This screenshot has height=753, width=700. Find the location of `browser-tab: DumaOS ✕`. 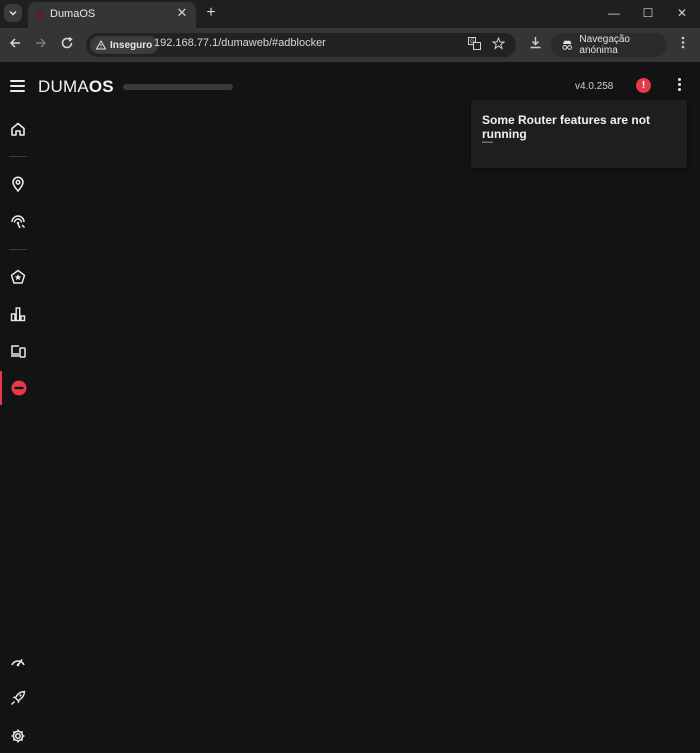

browser-tab: DumaOS ✕ is located at coordinates (112, 15).